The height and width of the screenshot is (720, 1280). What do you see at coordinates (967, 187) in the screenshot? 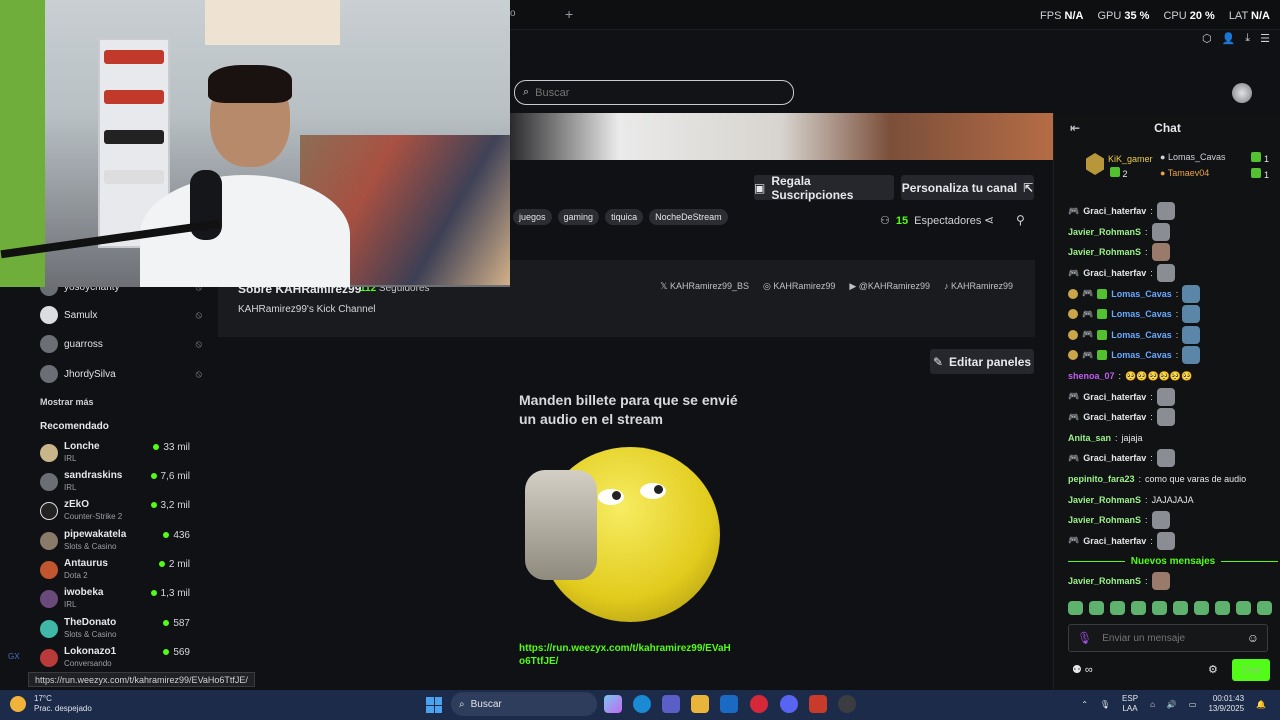
I see `customize-channel-button: Personaliza tu canal ⇱` at bounding box center [967, 187].